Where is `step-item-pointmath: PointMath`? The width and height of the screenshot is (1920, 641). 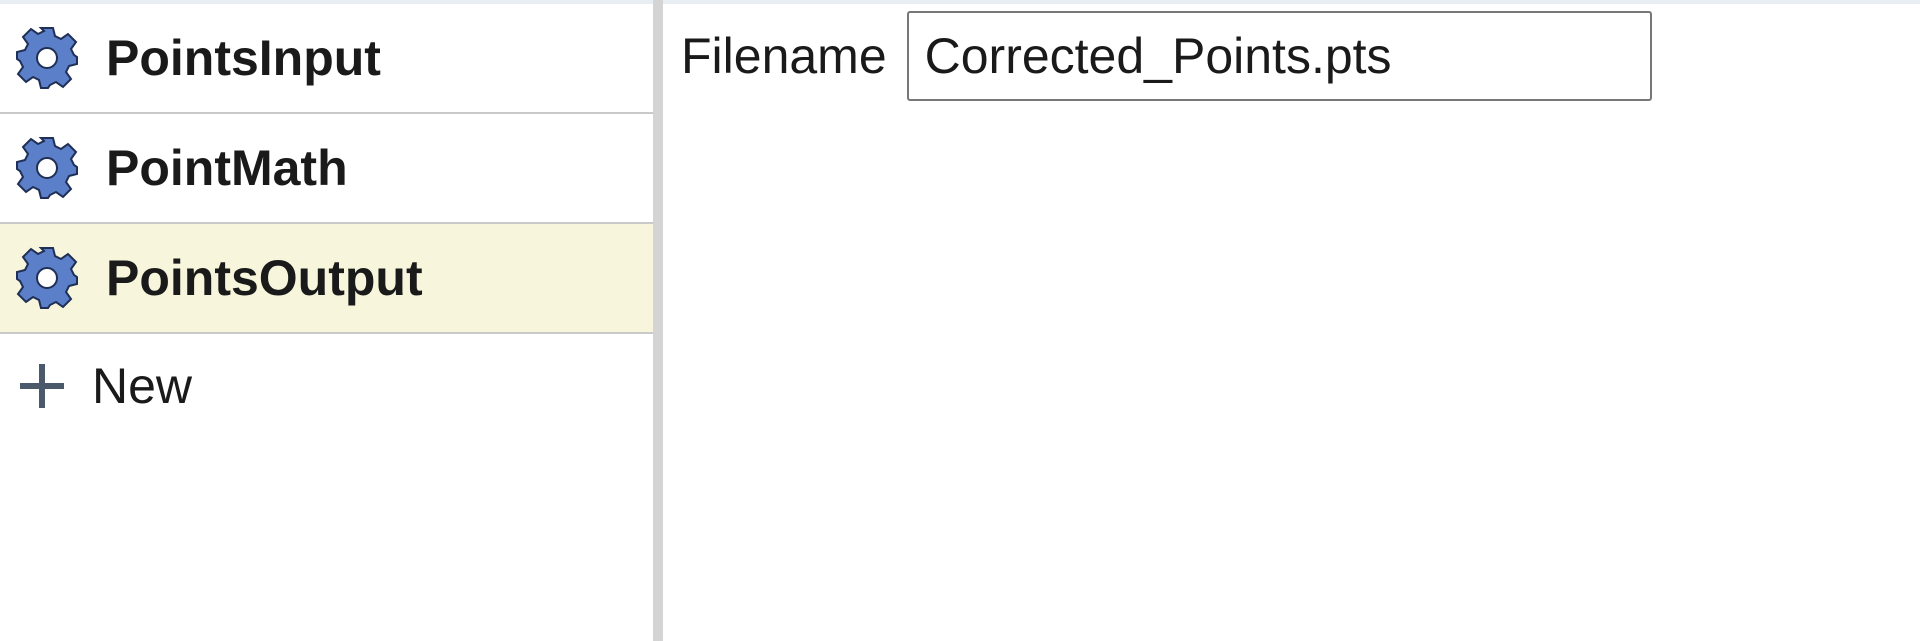 step-item-pointmath: PointMath is located at coordinates (326, 169).